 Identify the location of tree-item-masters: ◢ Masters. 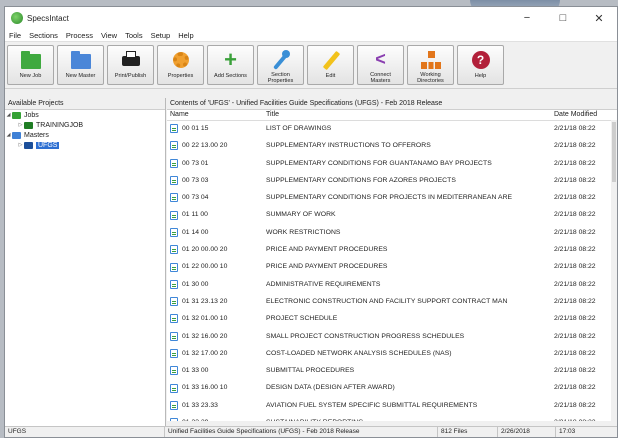
(85, 135).